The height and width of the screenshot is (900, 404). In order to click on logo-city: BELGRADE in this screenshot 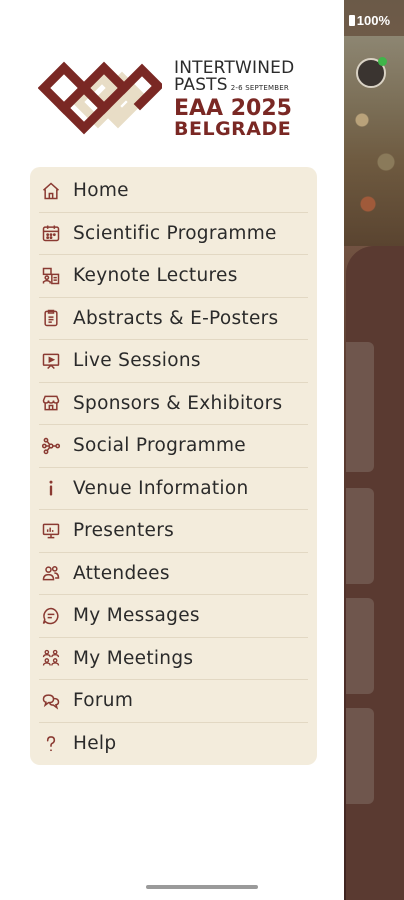, I will do `click(233, 129)`.